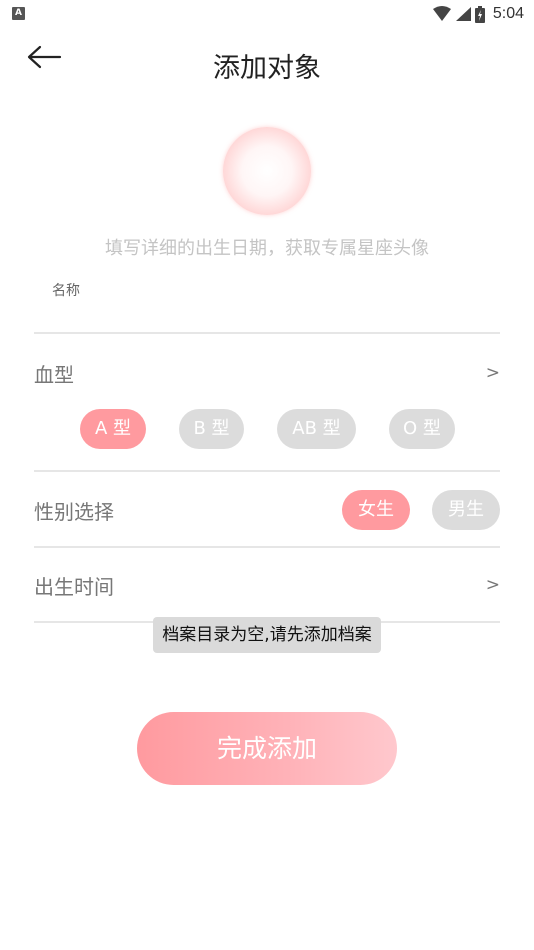 The image size is (534, 950). Describe the element at coordinates (267, 248) in the screenshot. I see `avatar-hint: 填写详细的出生日期，获取专属星座头像` at that location.